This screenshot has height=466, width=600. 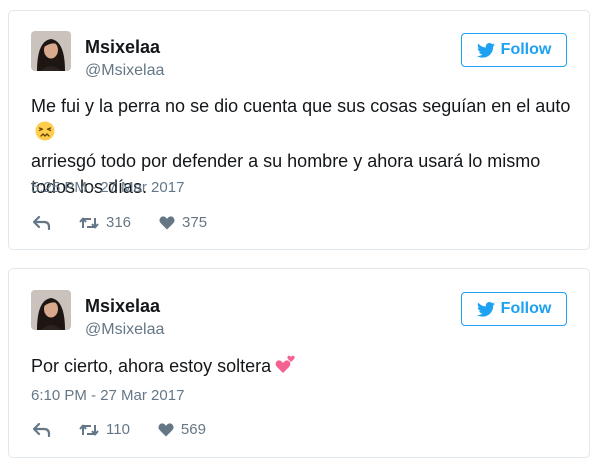 I want to click on tweet-text-line-1: Por cierto, ahora estoy soltera, so click(x=151, y=366).